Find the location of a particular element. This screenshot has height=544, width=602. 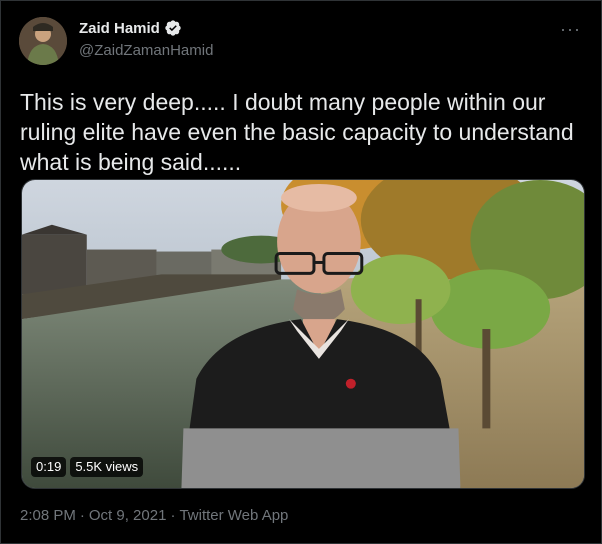

video-badges: 0:19 5.5K views is located at coordinates (87, 467).